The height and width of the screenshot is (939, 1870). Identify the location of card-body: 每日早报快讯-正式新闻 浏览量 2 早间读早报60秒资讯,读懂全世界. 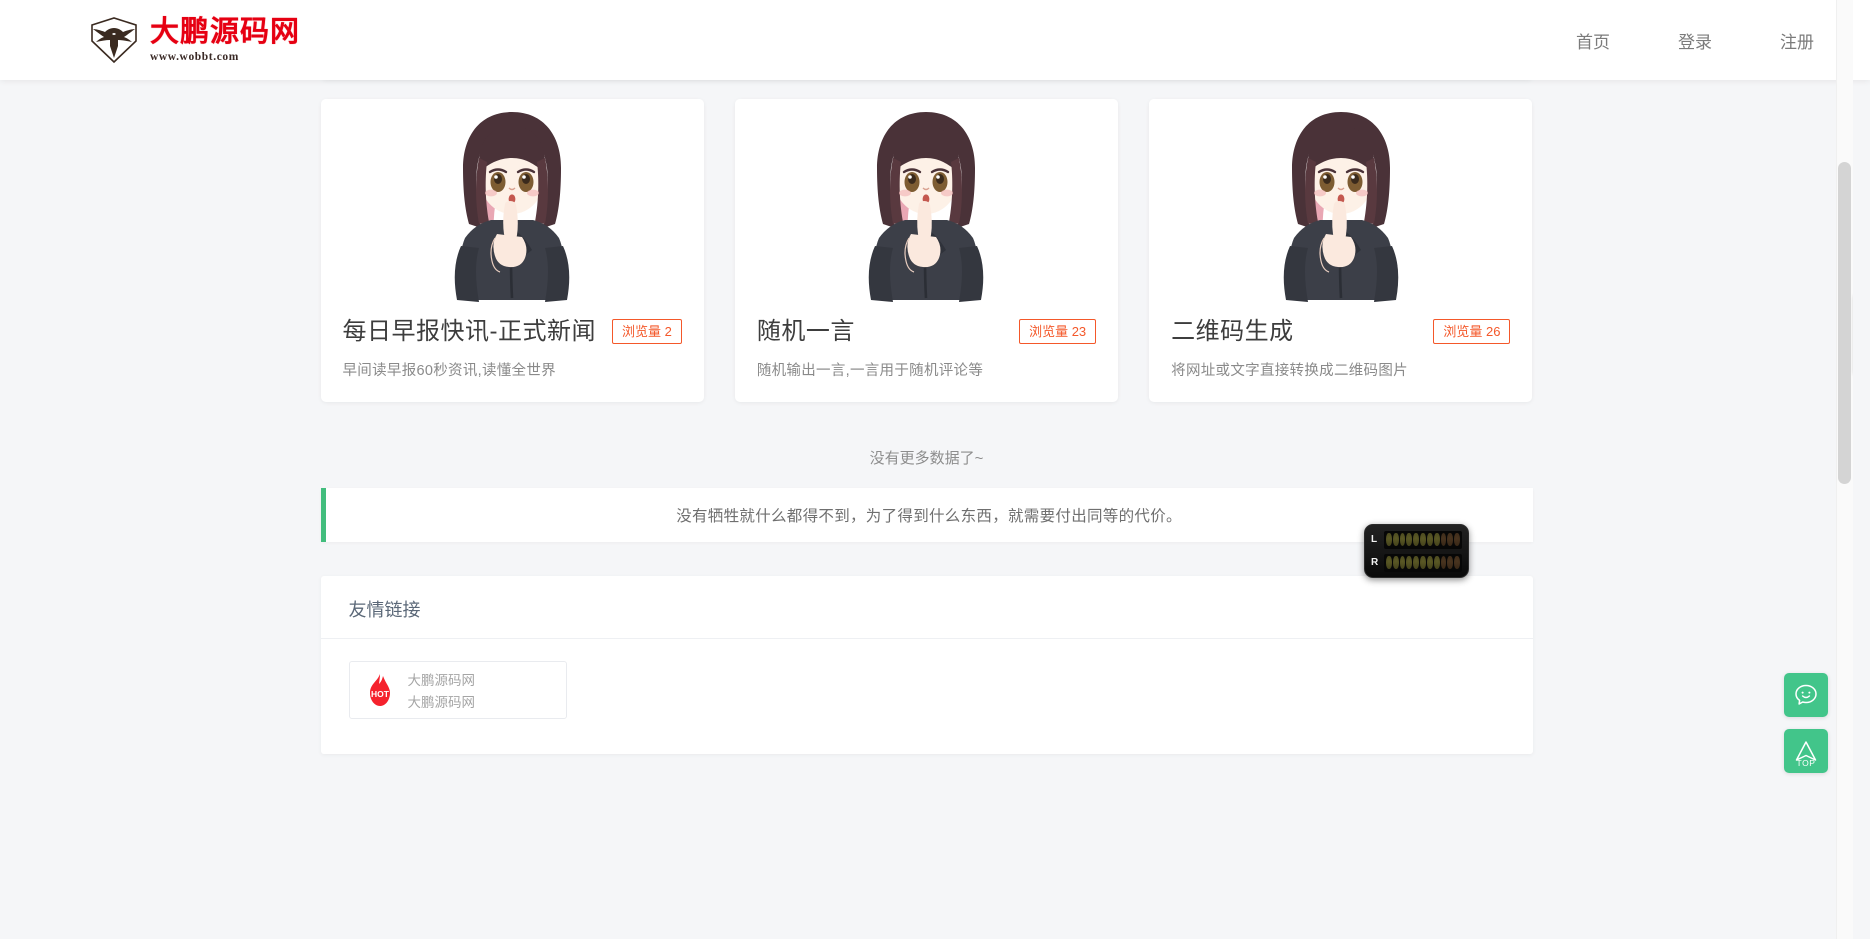
(512, 352).